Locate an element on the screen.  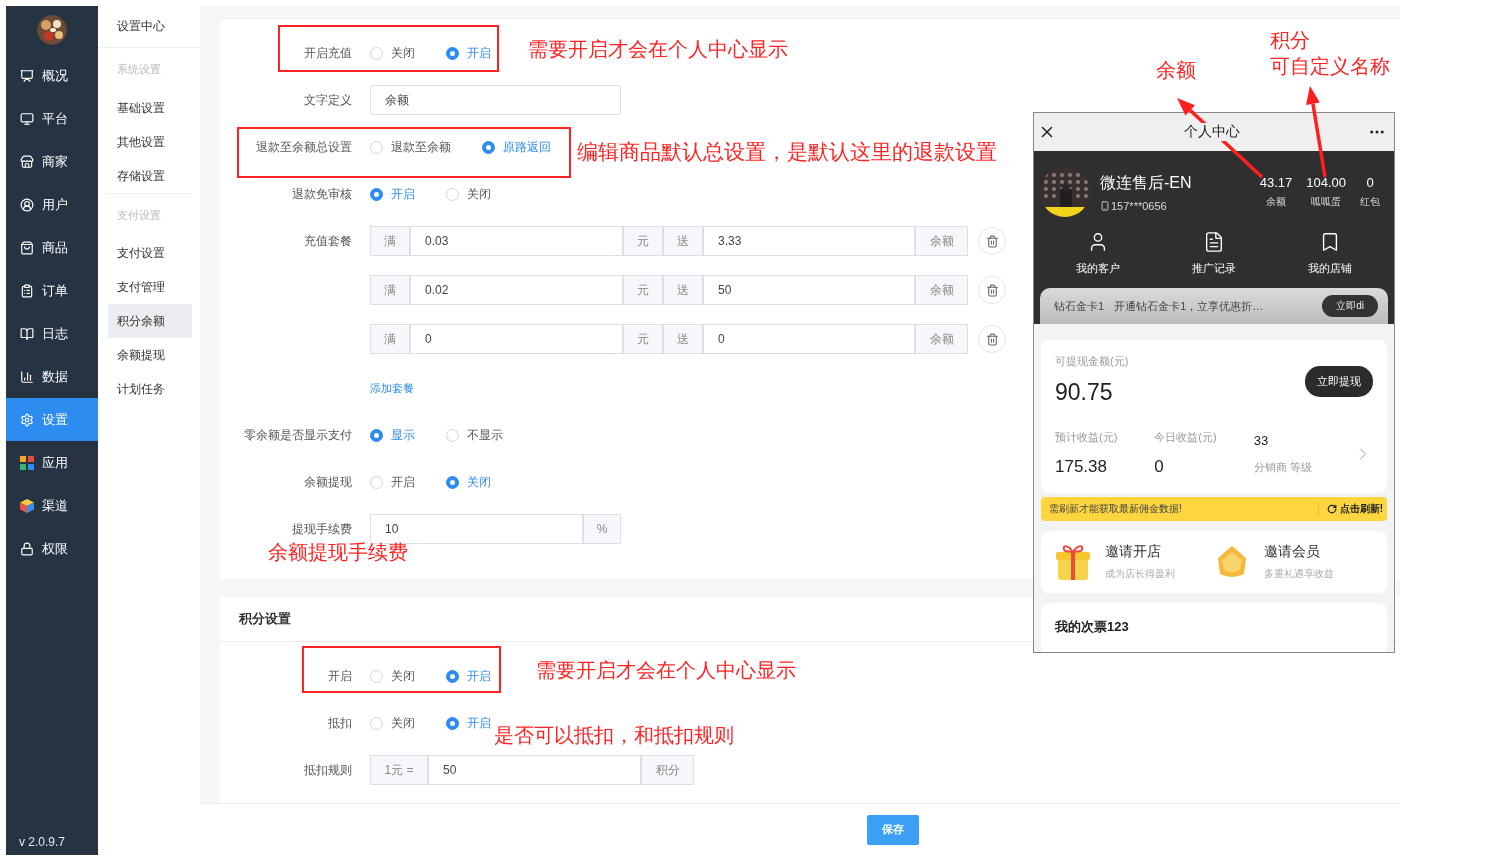
stat-value: 0 is located at coordinates (1370, 182).